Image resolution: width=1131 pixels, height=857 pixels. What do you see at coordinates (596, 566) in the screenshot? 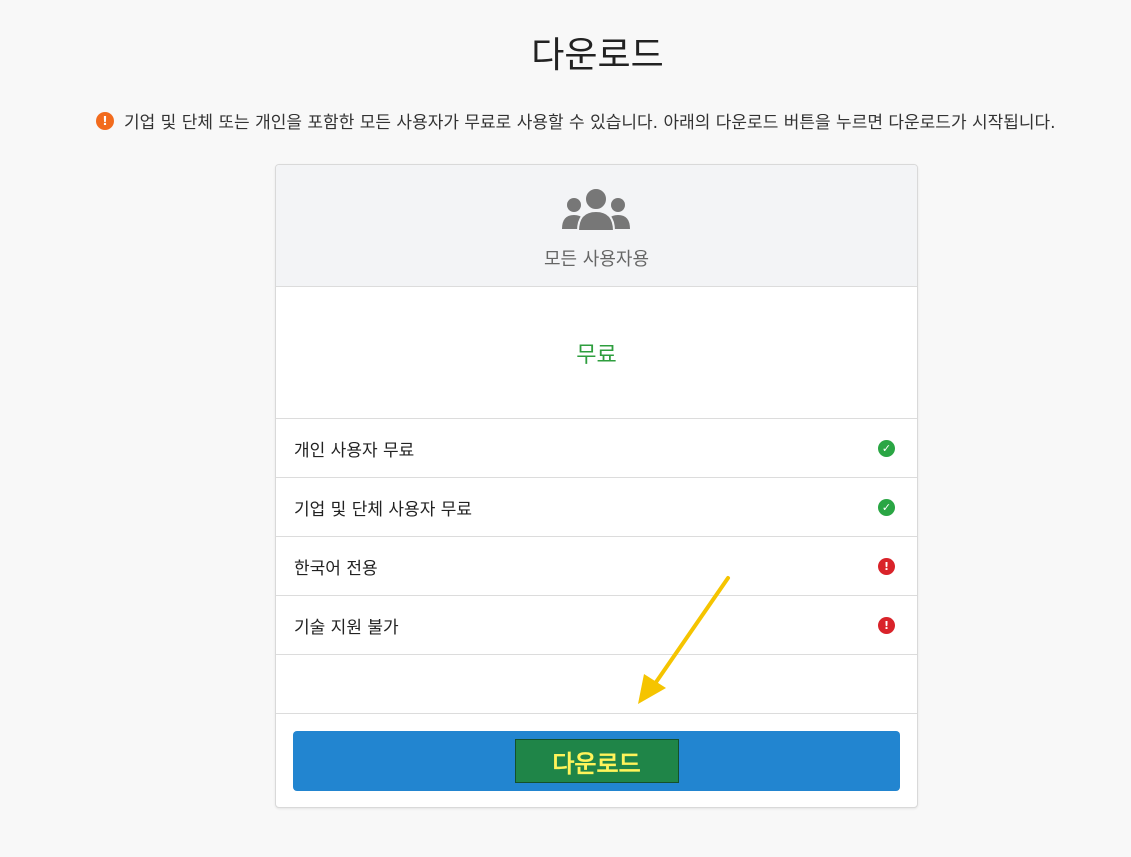
I see `feature-row: 한국어 전용 !` at bounding box center [596, 566].